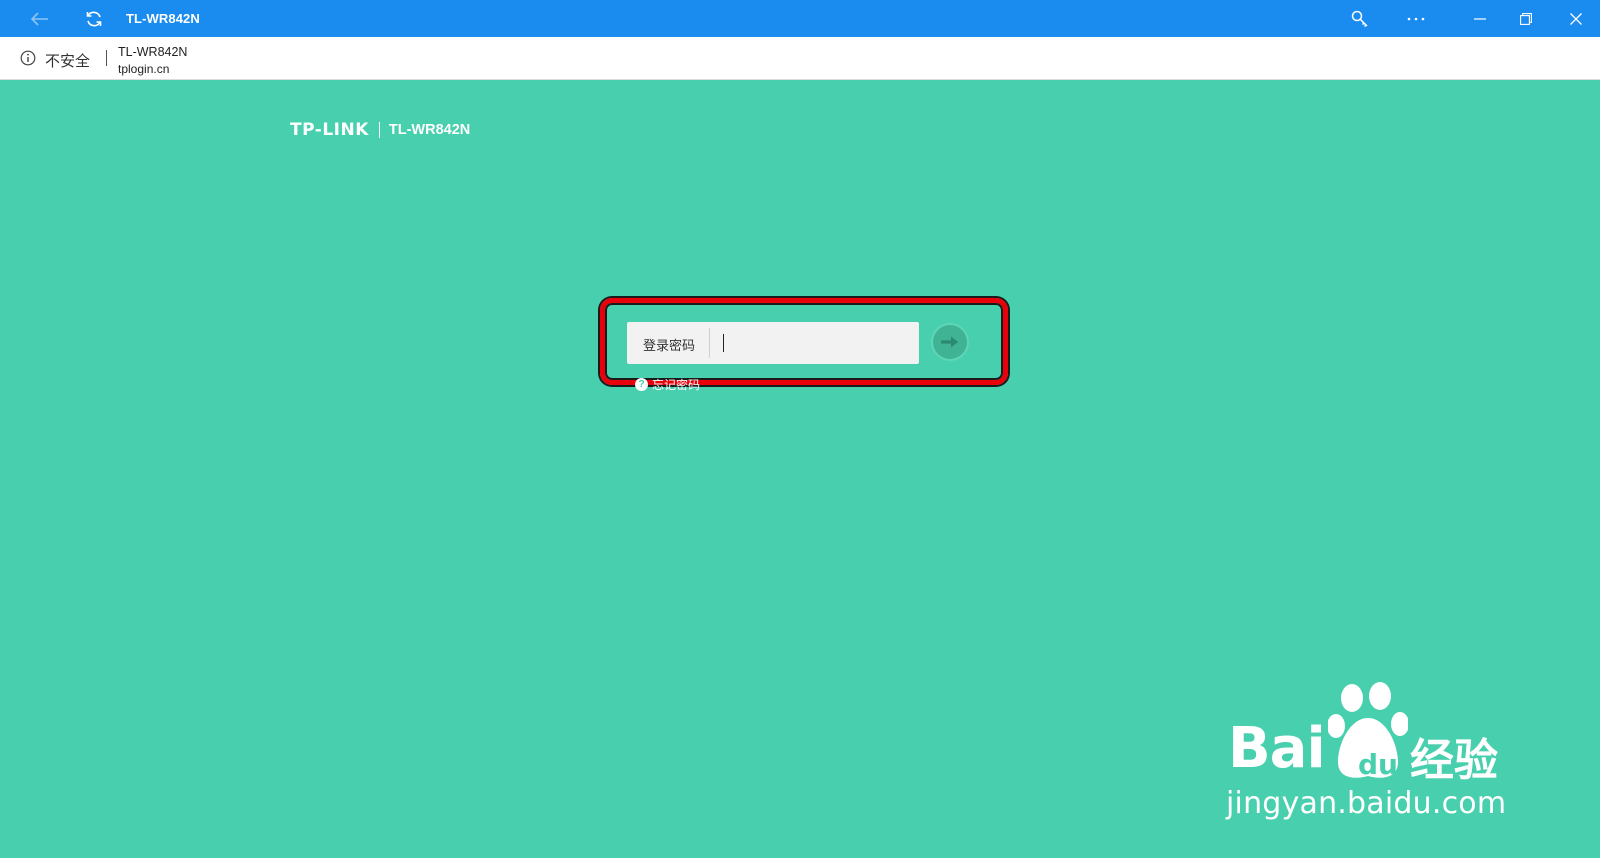  What do you see at coordinates (28, 58) in the screenshot?
I see `info-icon` at bounding box center [28, 58].